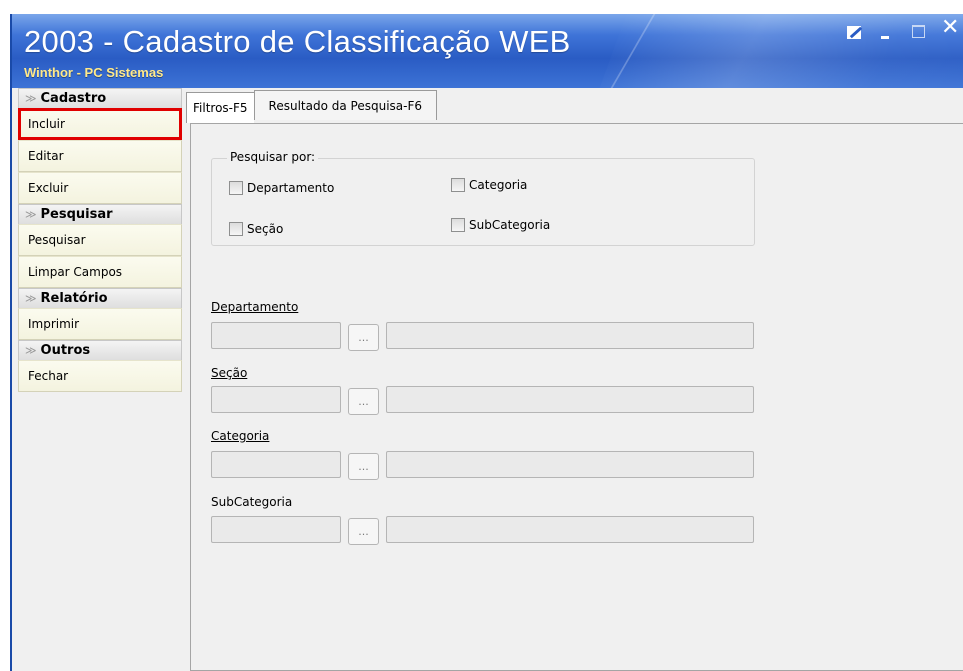  Describe the element at coordinates (65, 350) in the screenshot. I see `sidebar-group-label: Outros` at that location.